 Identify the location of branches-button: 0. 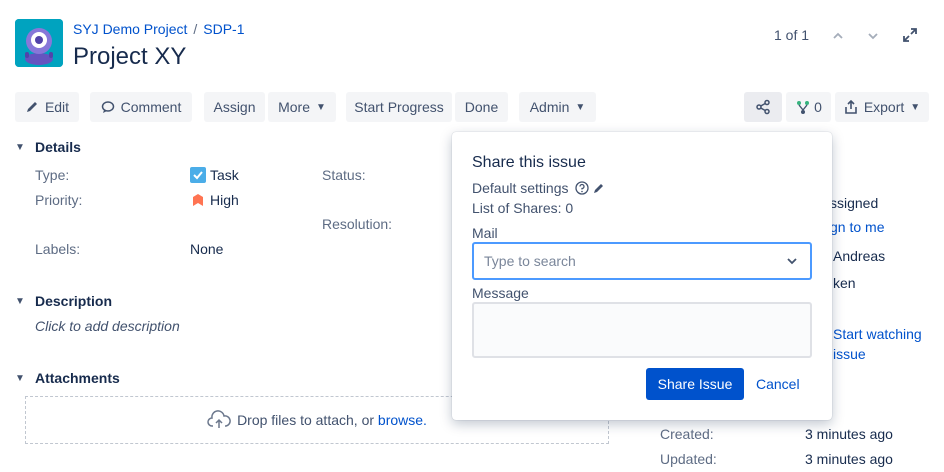
(808, 107).